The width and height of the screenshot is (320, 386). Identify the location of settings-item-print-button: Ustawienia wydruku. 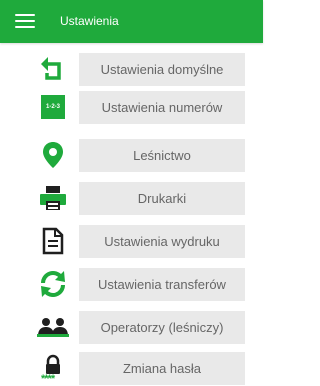
(162, 241).